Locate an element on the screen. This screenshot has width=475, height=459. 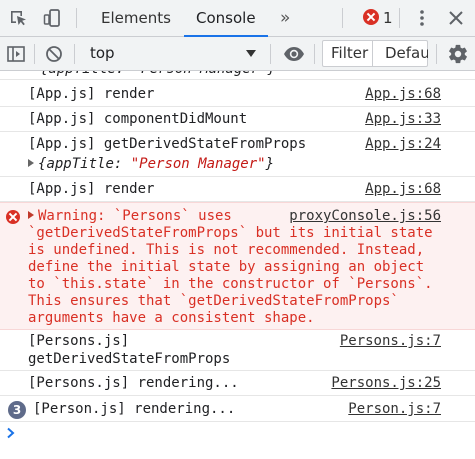
log-levels-label: Defau is located at coordinates (406, 53).